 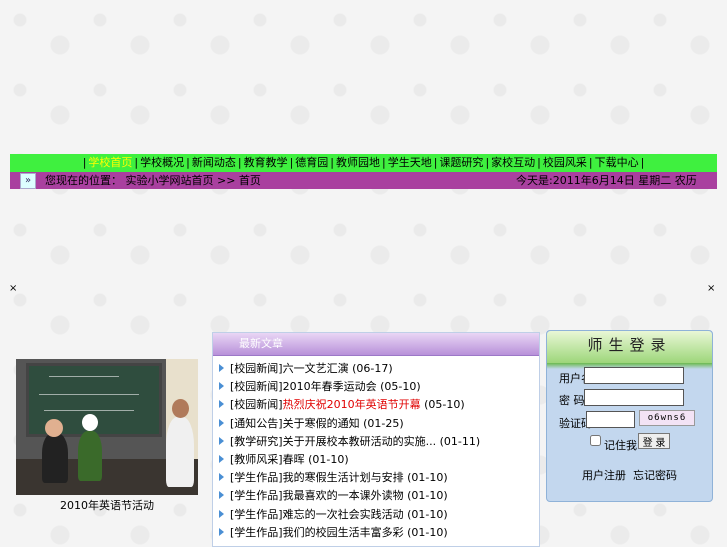 What do you see at coordinates (256, 423) in the screenshot?
I see `article-category: [通知公告]` at bounding box center [256, 423].